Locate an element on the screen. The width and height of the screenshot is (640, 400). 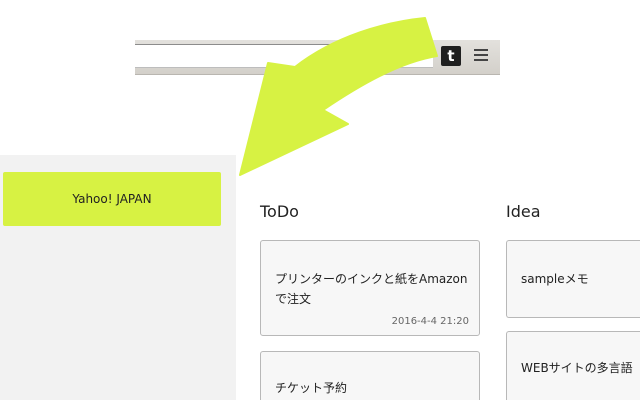
star-icon: ☆ is located at coordinates (417, 52).